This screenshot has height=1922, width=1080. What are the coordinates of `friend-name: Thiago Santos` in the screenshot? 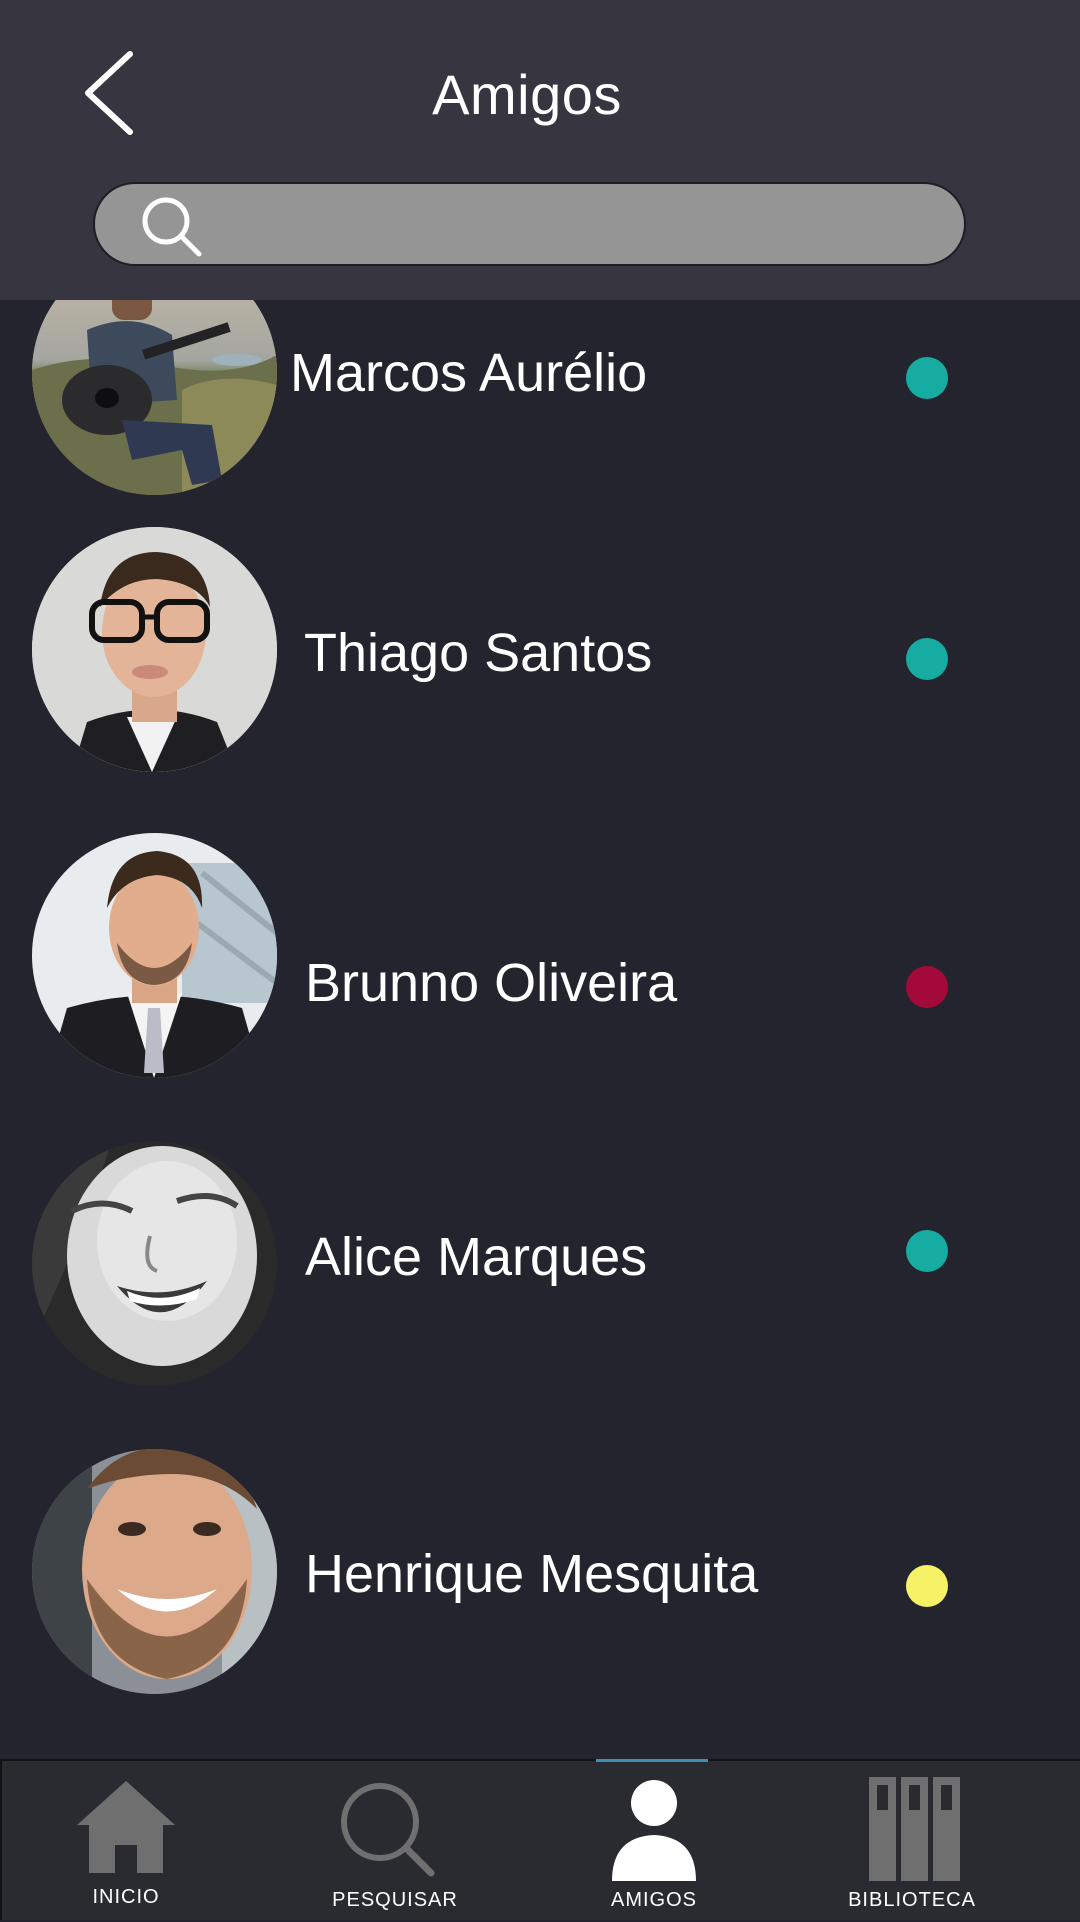 It's located at (478, 653).